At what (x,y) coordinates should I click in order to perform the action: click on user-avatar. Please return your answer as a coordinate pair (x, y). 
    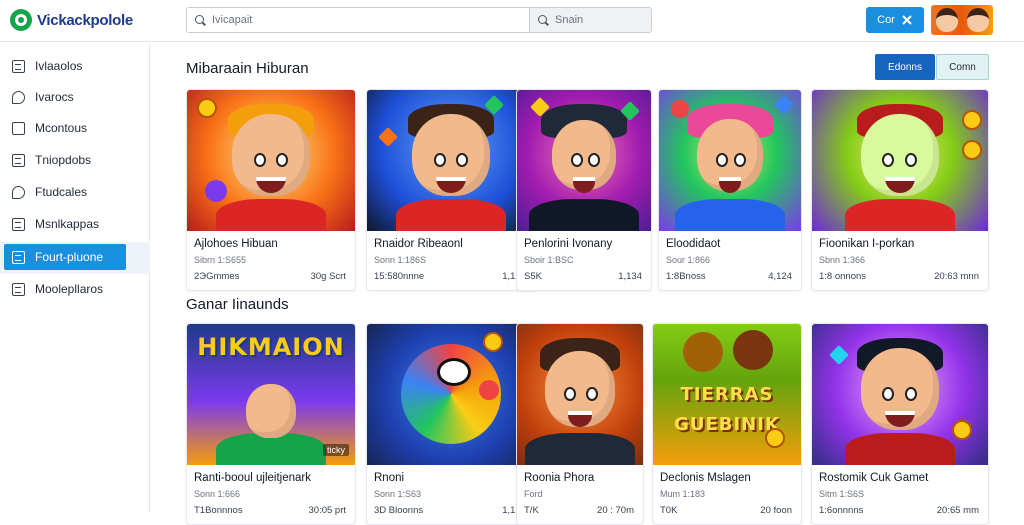
    Looking at the image, I should click on (962, 20).